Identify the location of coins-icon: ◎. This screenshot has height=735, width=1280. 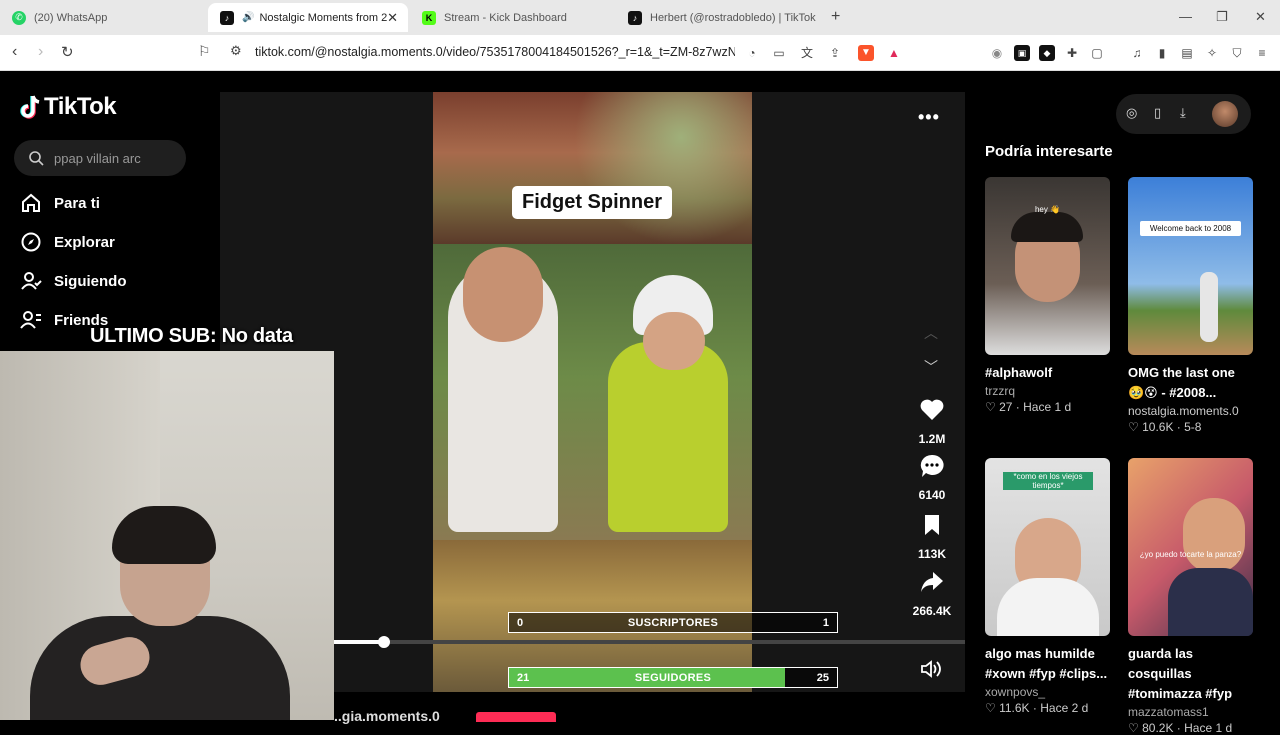
(1131, 113).